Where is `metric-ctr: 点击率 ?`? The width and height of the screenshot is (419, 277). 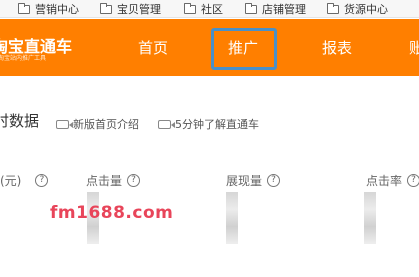 metric-ctr: 点击率 ? is located at coordinates (392, 180).